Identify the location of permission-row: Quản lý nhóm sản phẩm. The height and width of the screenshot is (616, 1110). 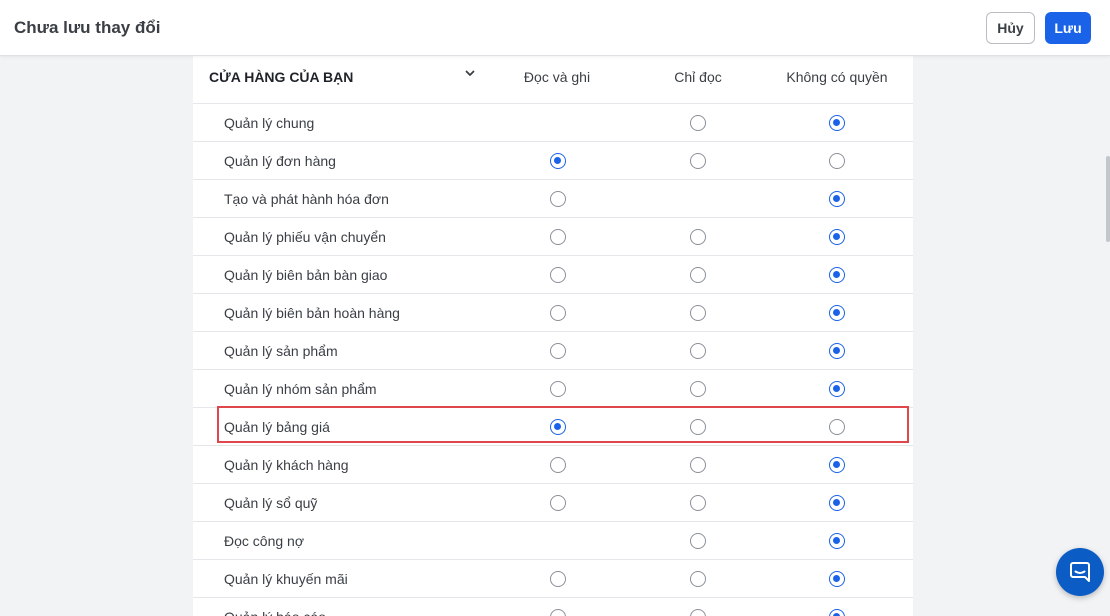
(553, 389).